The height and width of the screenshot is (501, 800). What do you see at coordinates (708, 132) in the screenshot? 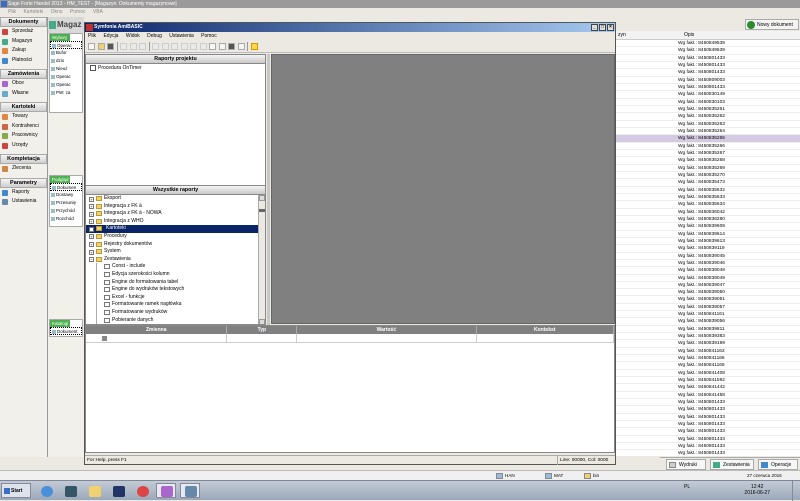
I see `table-row: Wg fakt.: 8450835264` at bounding box center [708, 132].